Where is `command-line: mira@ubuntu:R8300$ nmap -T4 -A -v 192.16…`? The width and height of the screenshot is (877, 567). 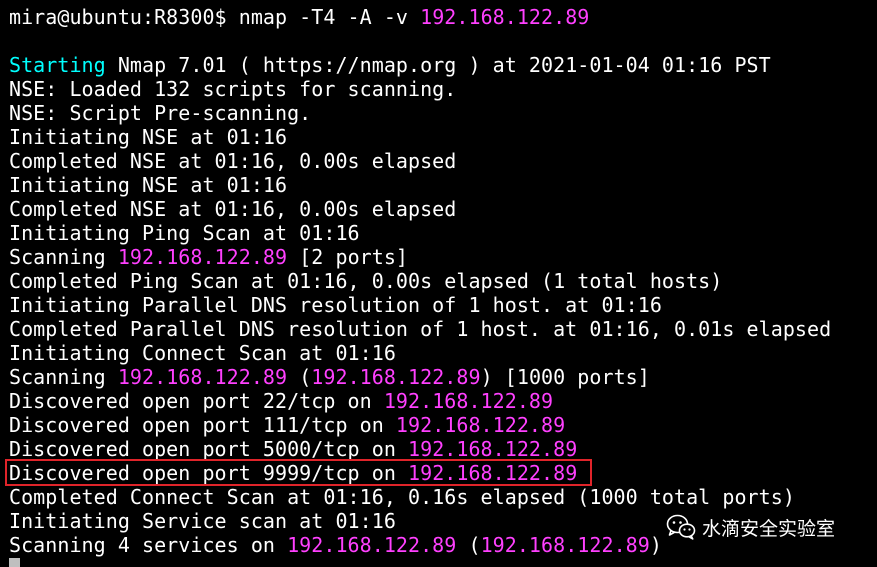 command-line: mira@ubuntu:R8300$ nmap -T4 -A -v 192.16… is located at coordinates (420, 17).